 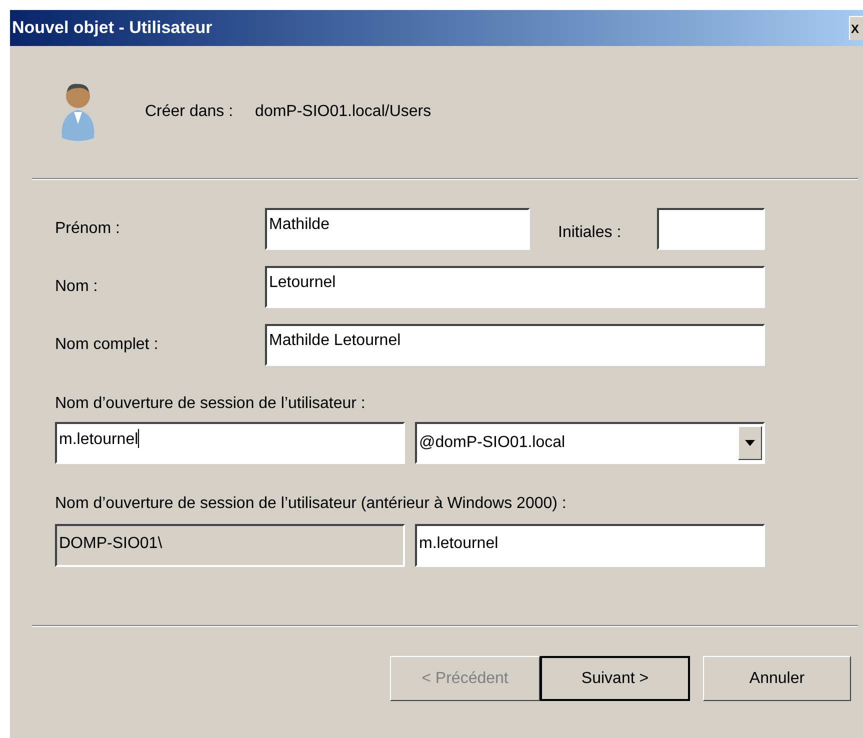 I want to click on location-label: Créer dans :, so click(x=189, y=112).